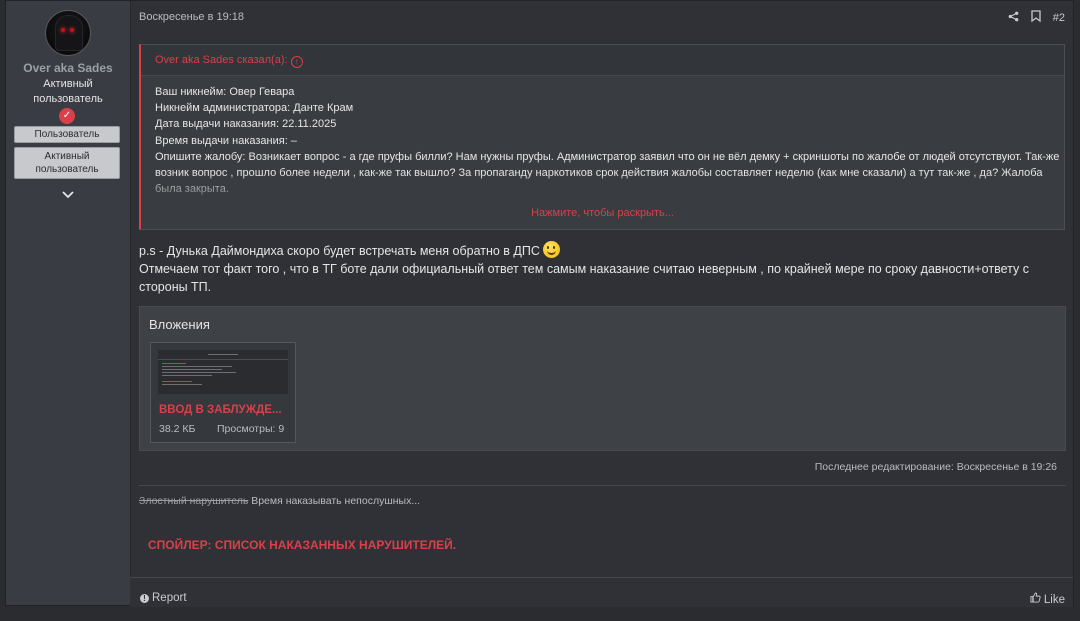 The width and height of the screenshot is (1080, 621). Describe the element at coordinates (68, 33) in the screenshot. I see `avatar` at that location.